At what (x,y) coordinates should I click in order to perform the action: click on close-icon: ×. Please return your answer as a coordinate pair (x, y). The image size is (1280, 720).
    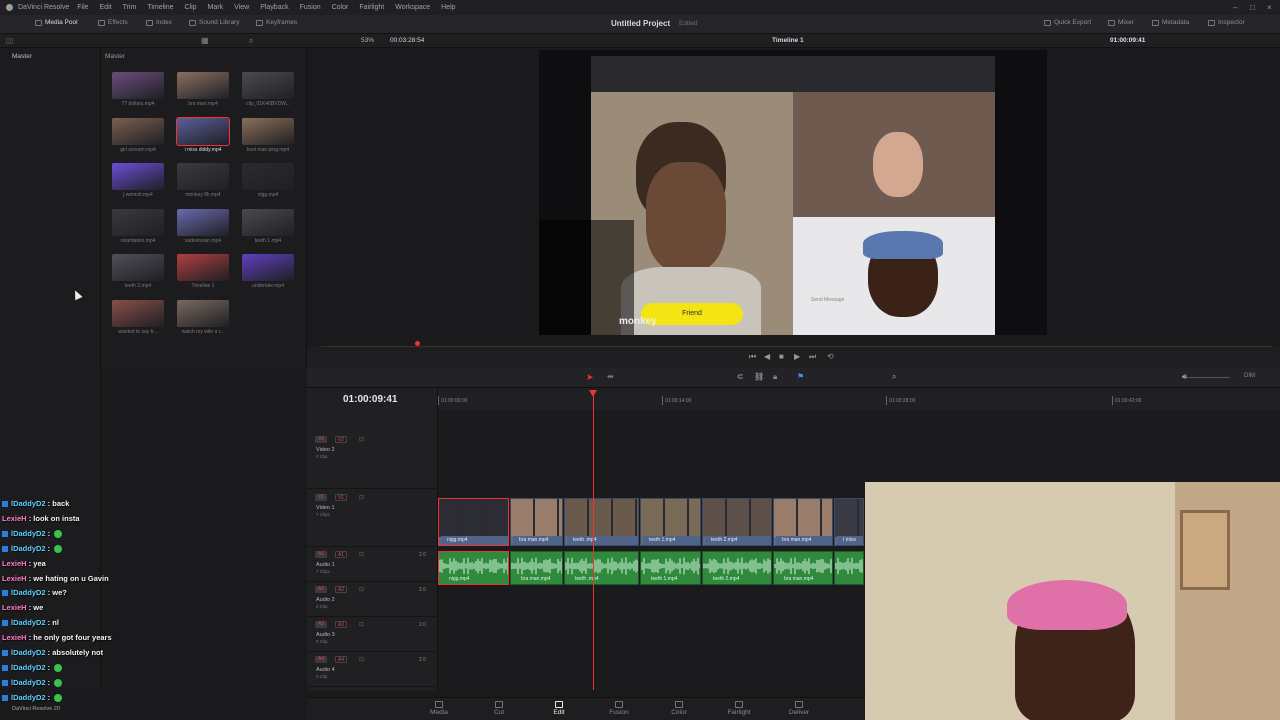
    Looking at the image, I should click on (1269, 7).